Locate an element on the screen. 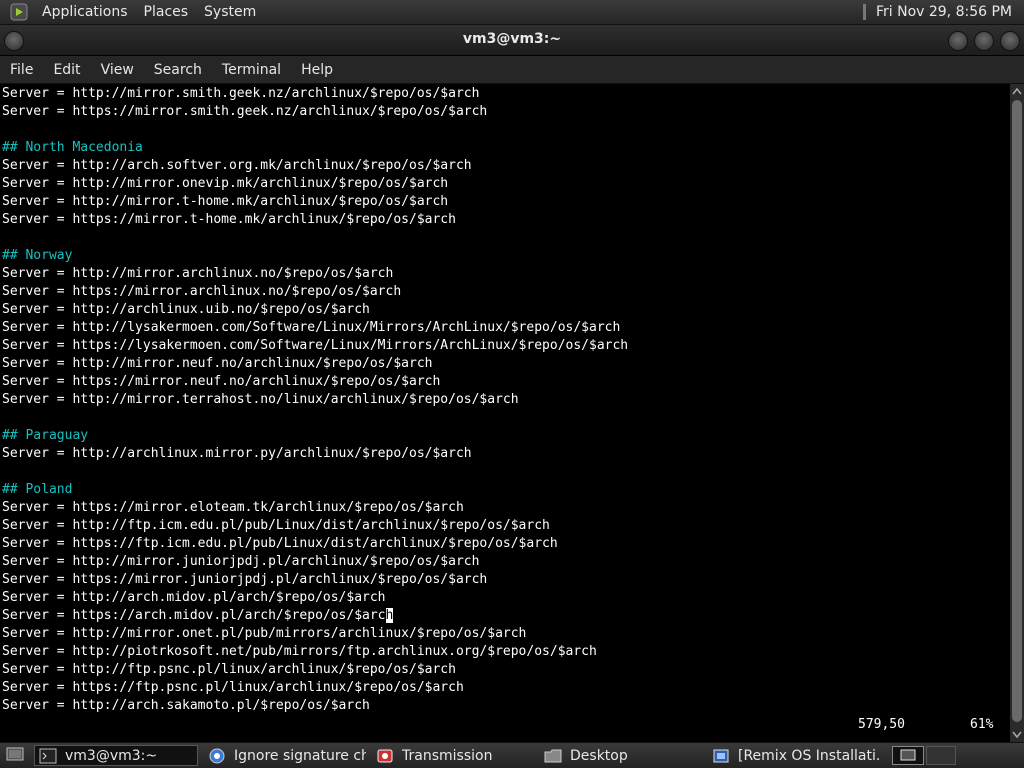  menu-terminal: Terminal is located at coordinates (251, 70).